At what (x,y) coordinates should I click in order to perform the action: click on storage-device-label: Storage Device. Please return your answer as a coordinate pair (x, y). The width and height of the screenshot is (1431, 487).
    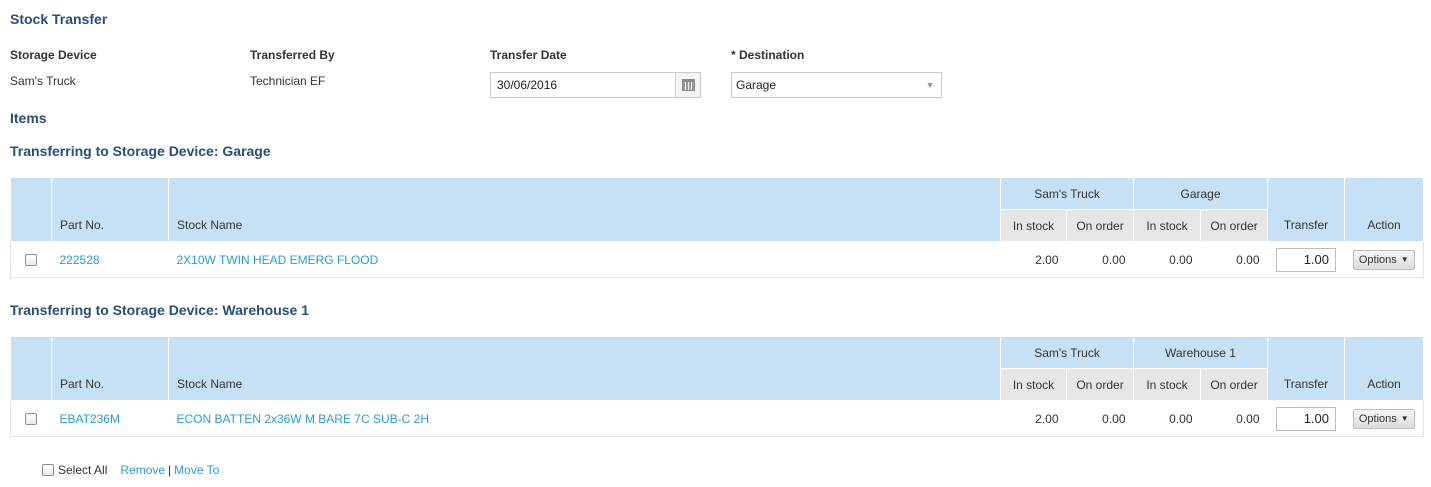
    Looking at the image, I should click on (53, 55).